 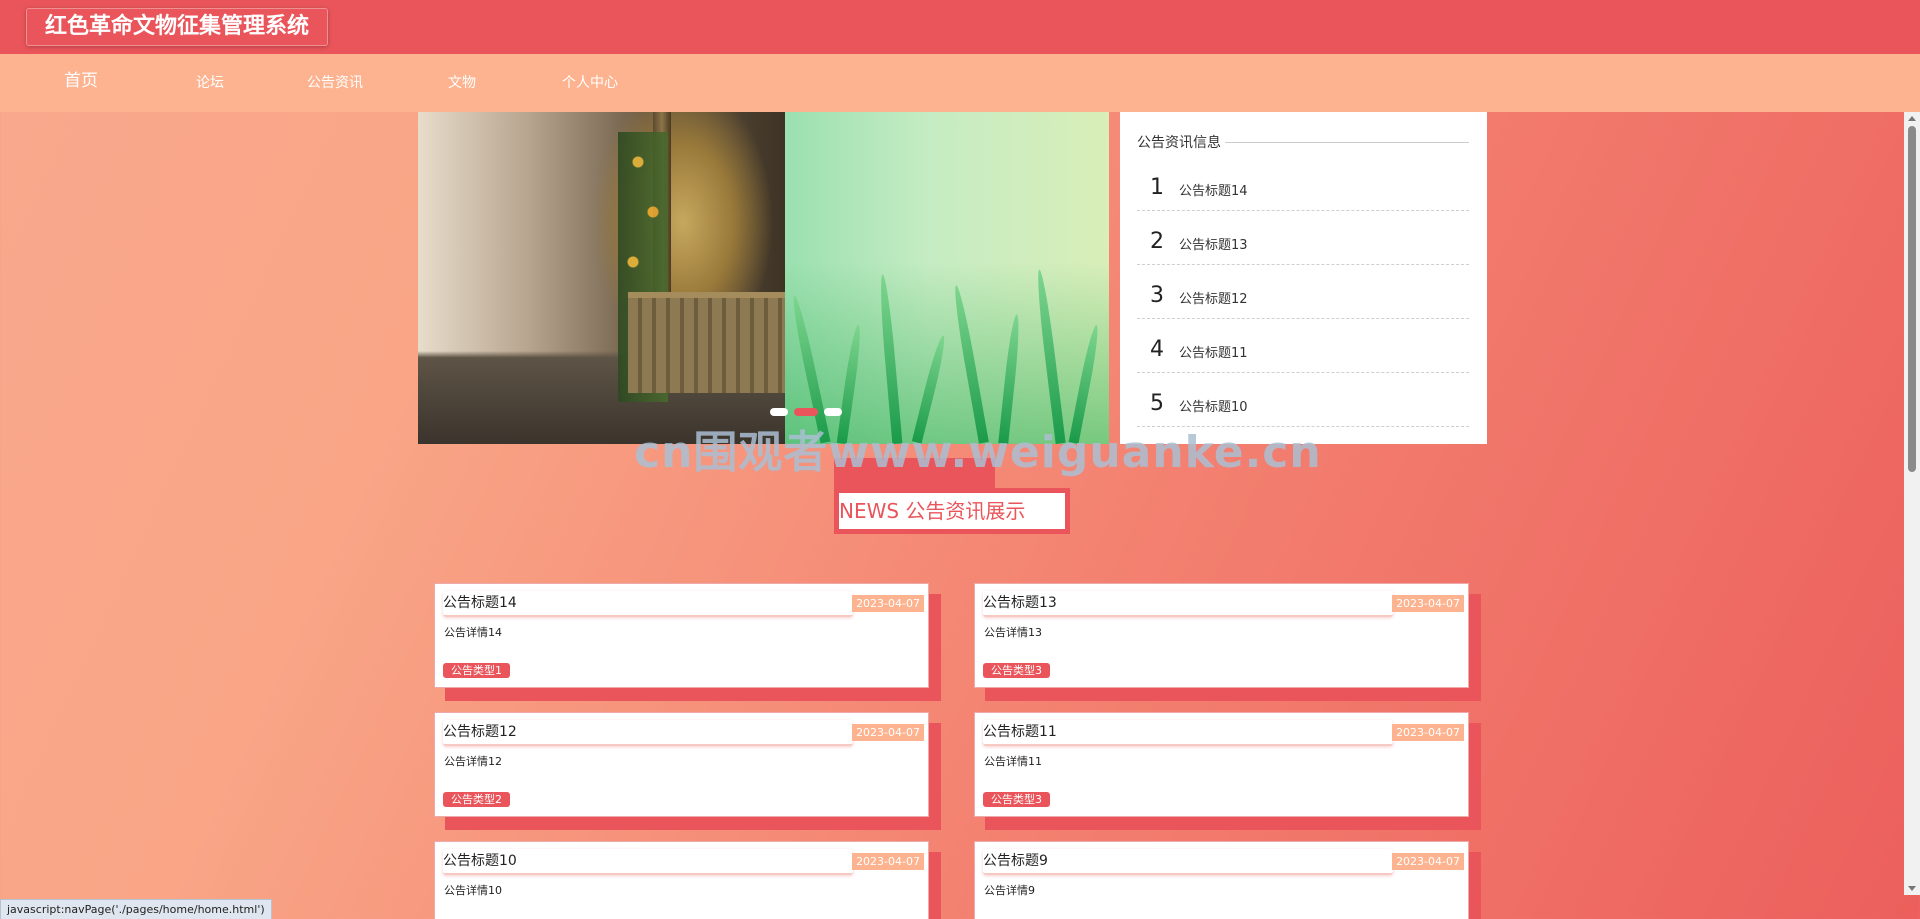 I want to click on news-card-type-badge: 公告类型2, so click(x=476, y=799).